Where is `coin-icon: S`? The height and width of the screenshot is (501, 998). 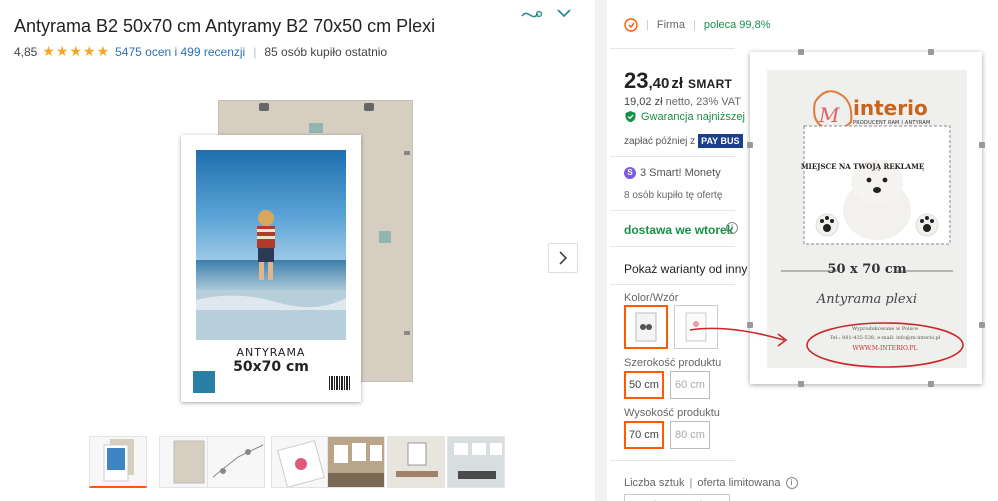 coin-icon: S is located at coordinates (630, 173).